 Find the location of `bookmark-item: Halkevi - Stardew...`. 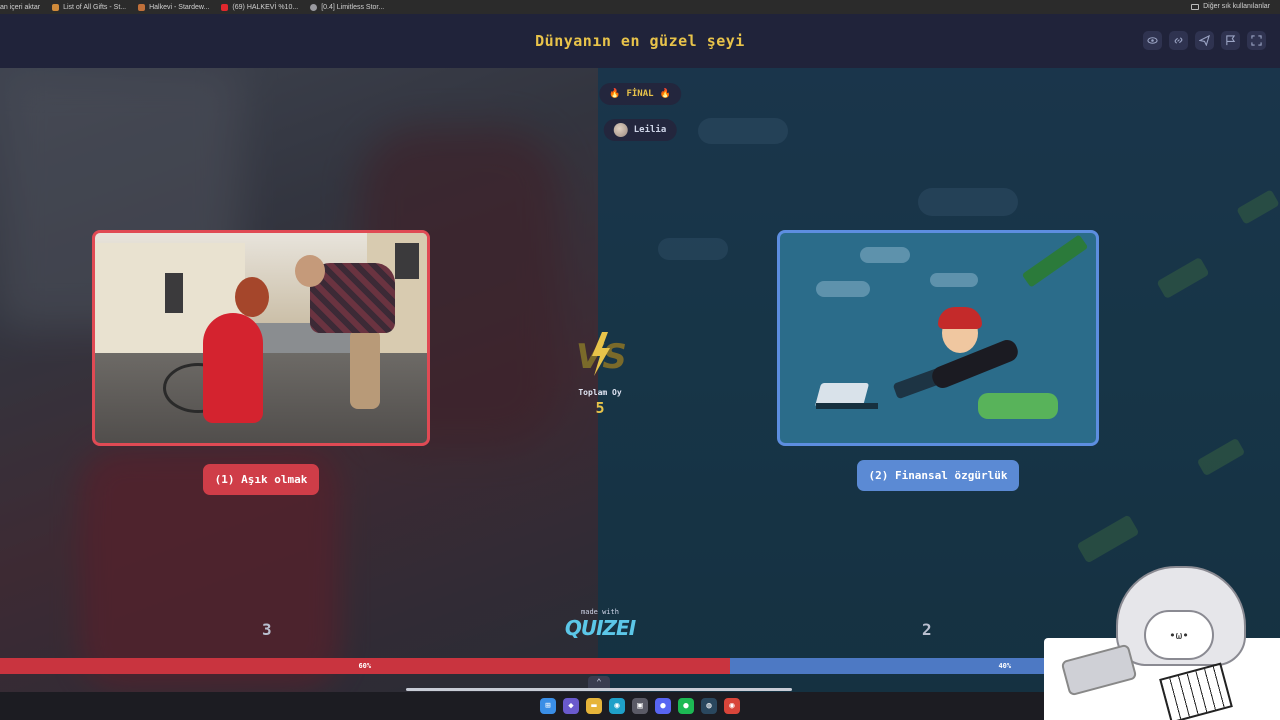

bookmark-item: Halkevi - Stardew... is located at coordinates (174, 7).